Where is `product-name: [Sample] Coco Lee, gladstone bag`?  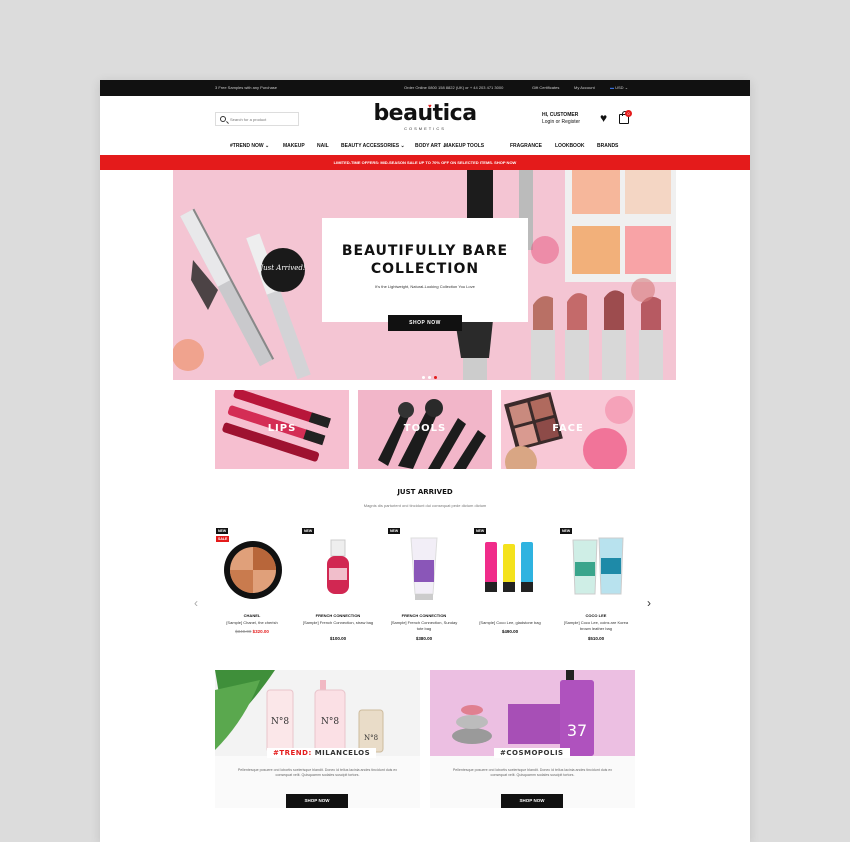 product-name: [Sample] Coco Lee, gladstone bag is located at coordinates (510, 623).